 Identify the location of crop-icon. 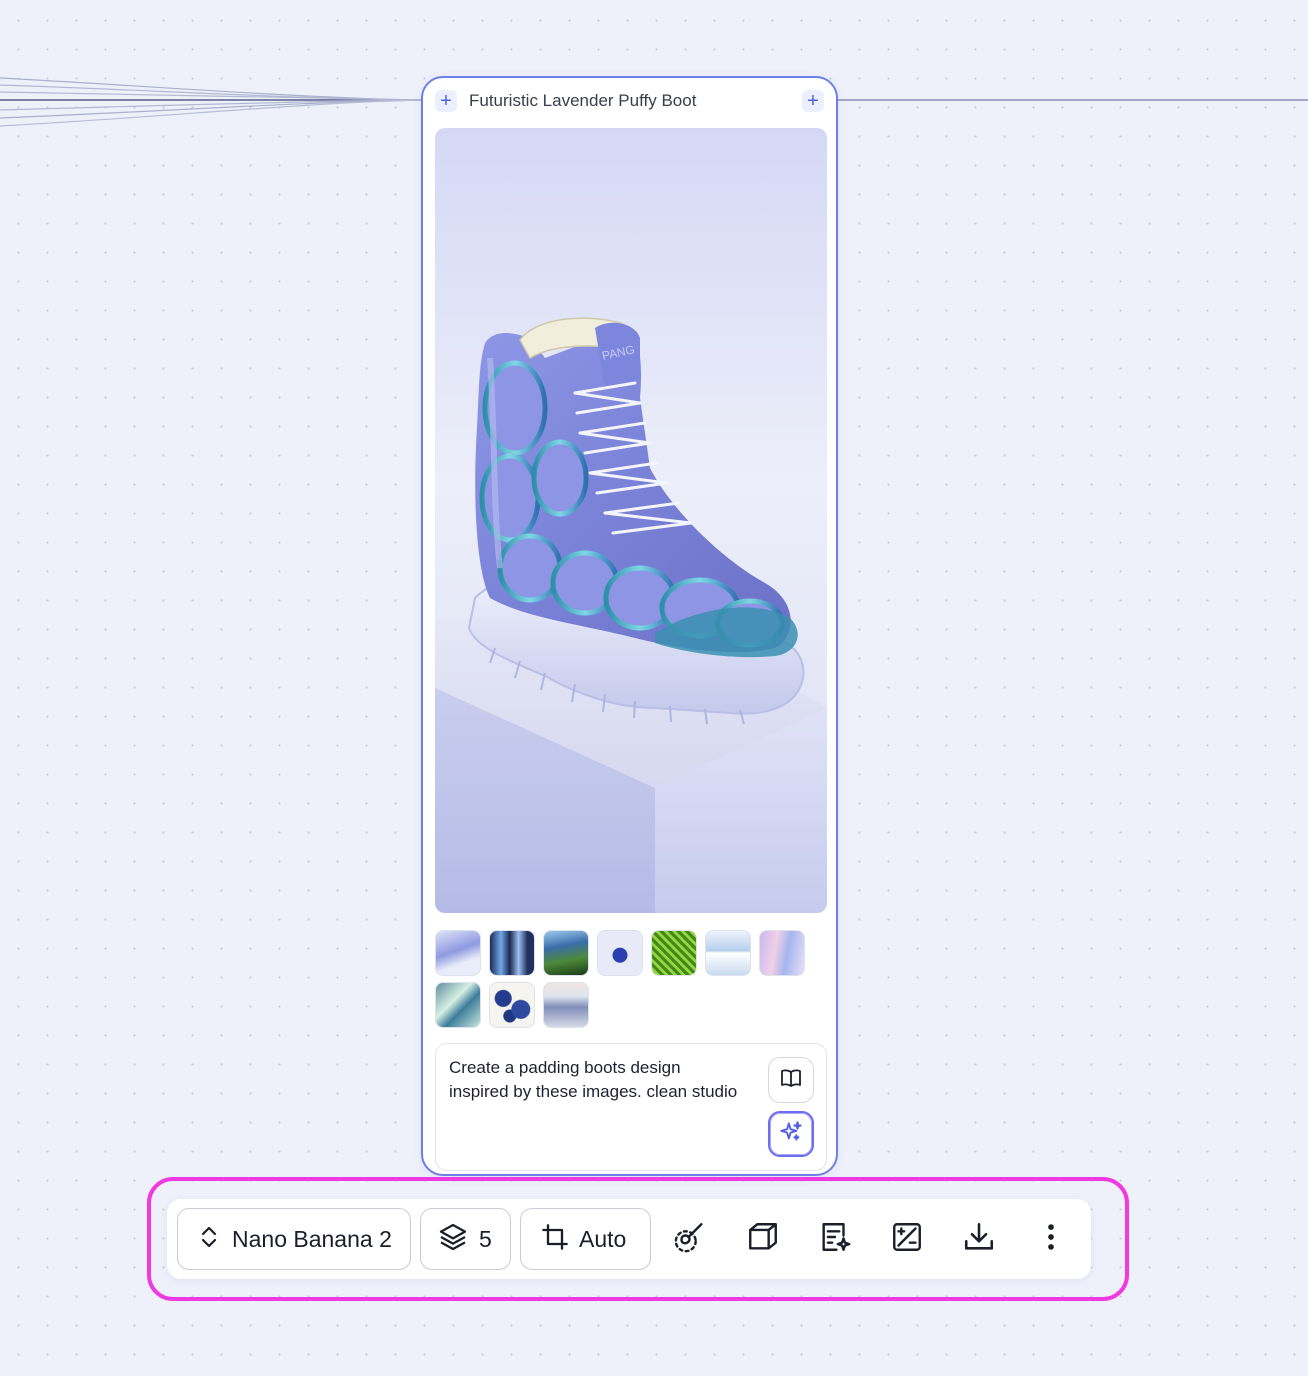
(555, 1239).